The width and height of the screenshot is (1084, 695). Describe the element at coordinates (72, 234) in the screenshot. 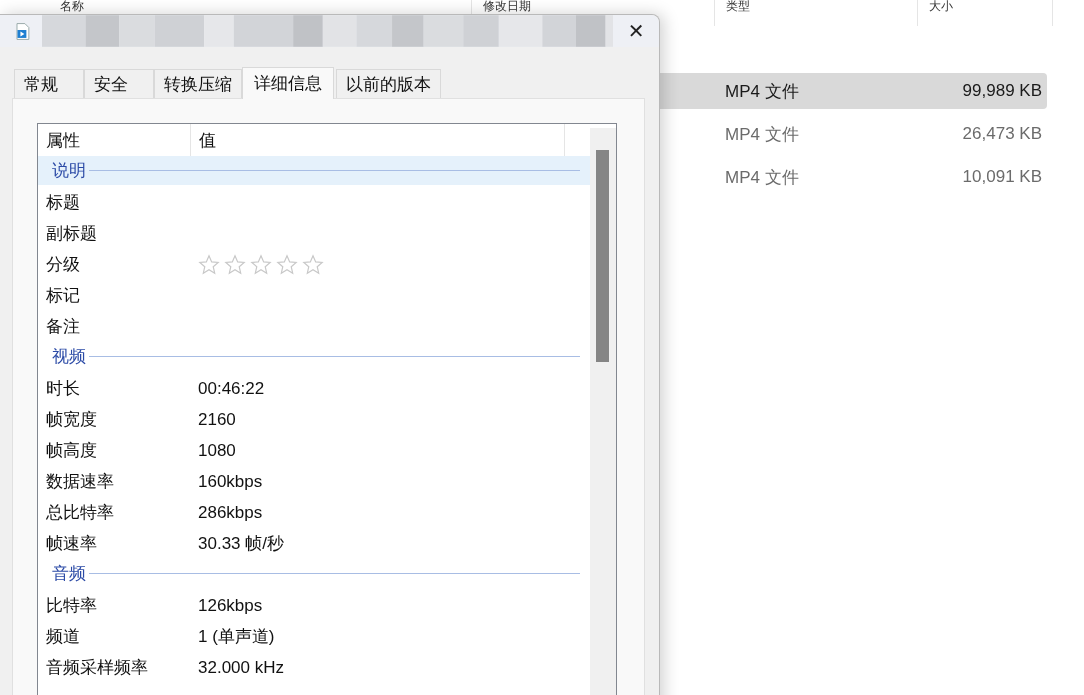

I see `property-name: 副标题` at that location.